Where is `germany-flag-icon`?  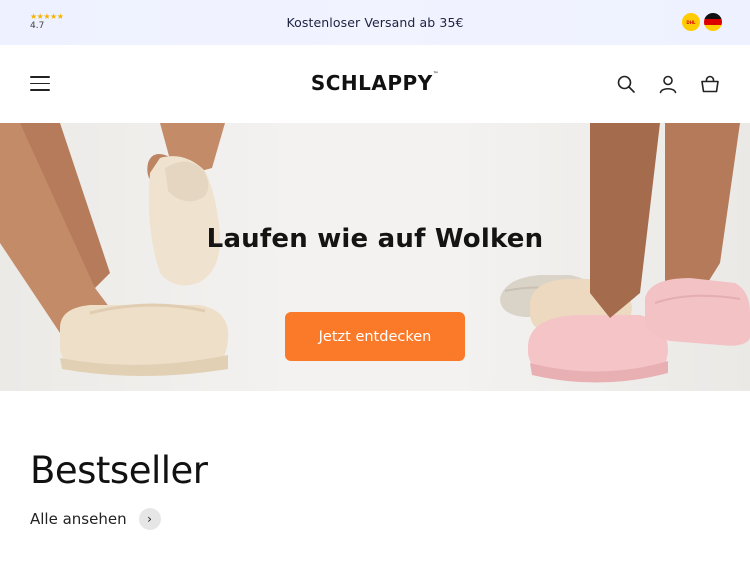
germany-flag-icon is located at coordinates (713, 22).